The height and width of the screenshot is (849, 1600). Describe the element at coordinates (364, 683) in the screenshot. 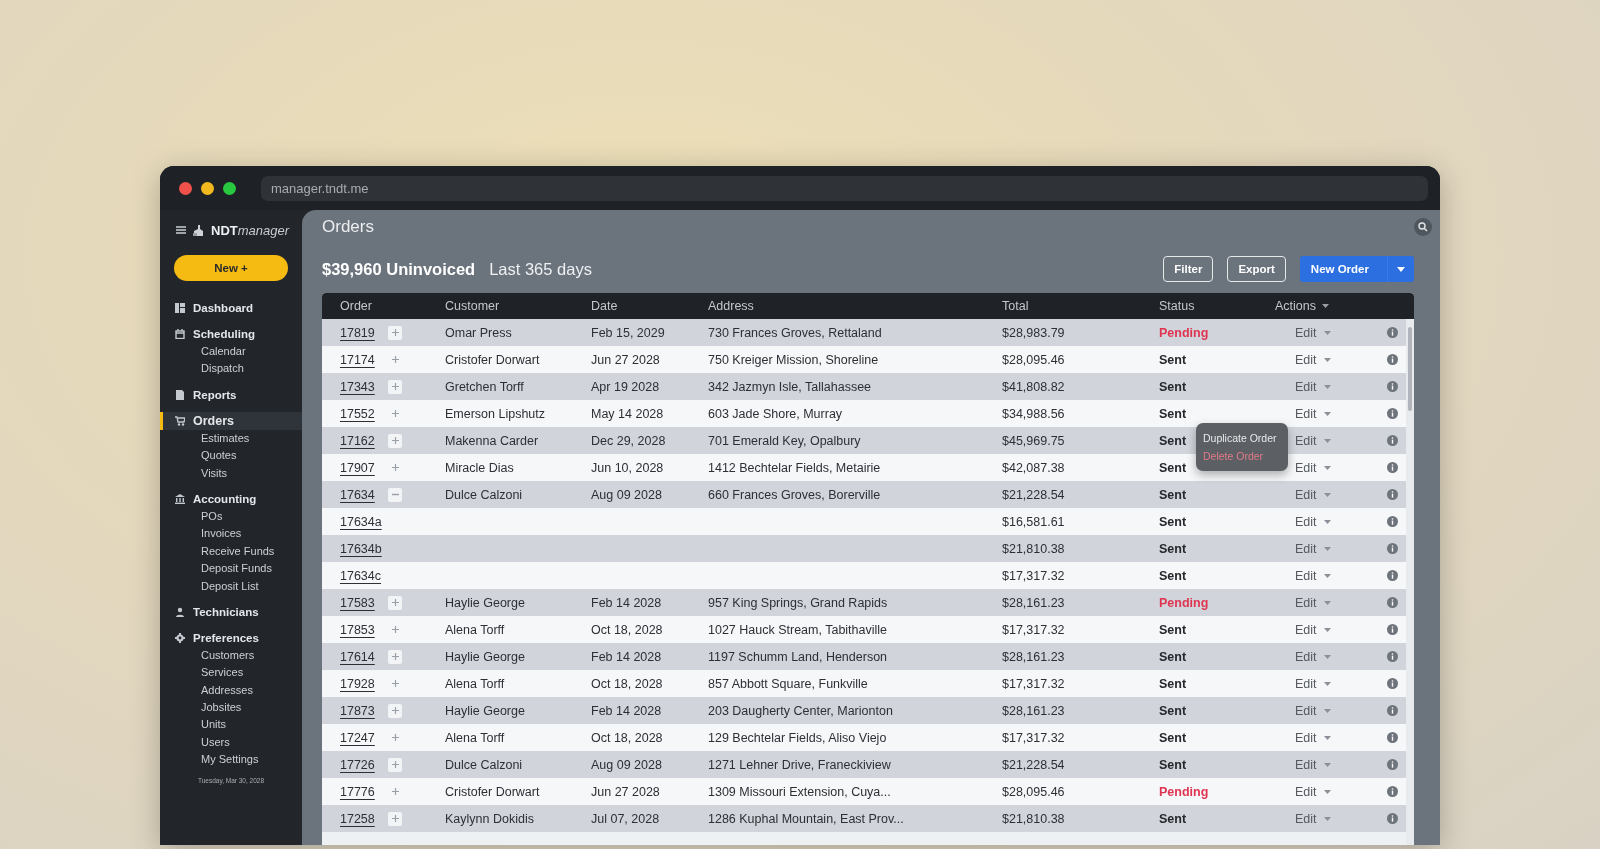

I see `order-link: 17928` at that location.